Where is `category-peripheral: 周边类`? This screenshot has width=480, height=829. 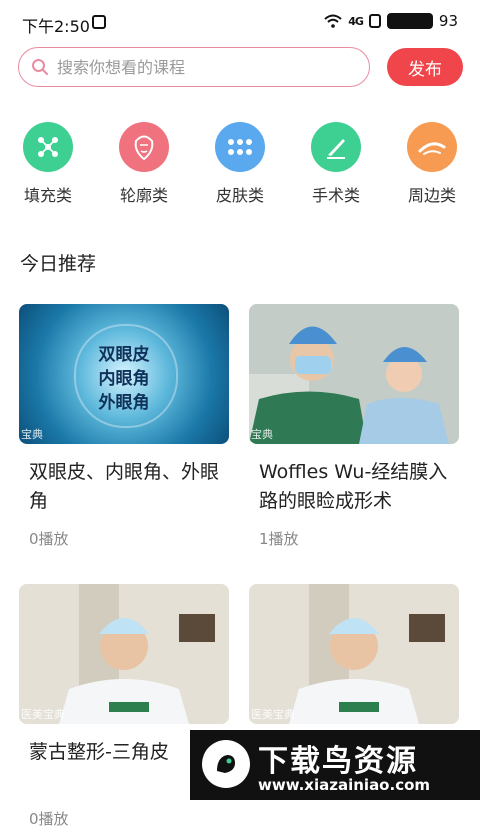
category-peripheral: 周边类 is located at coordinates (432, 164).